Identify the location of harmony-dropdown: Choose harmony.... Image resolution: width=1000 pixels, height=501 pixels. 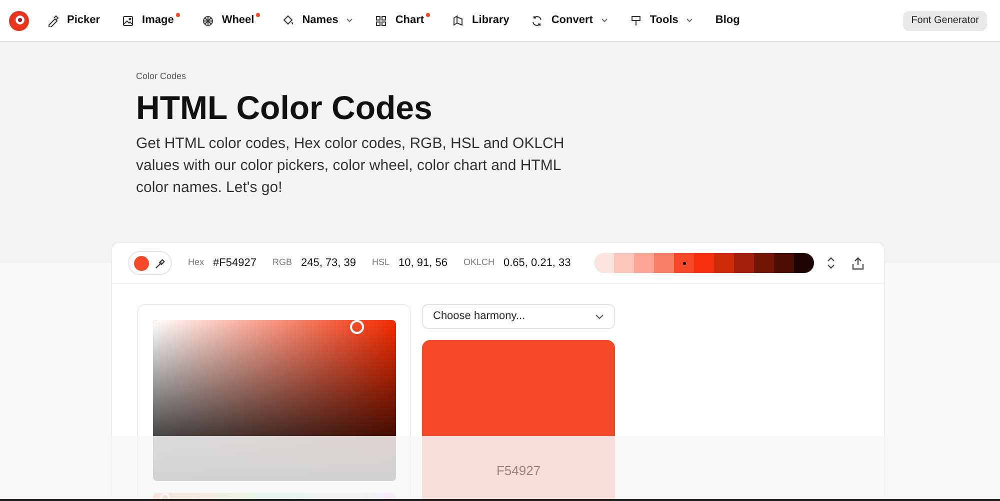
(518, 316).